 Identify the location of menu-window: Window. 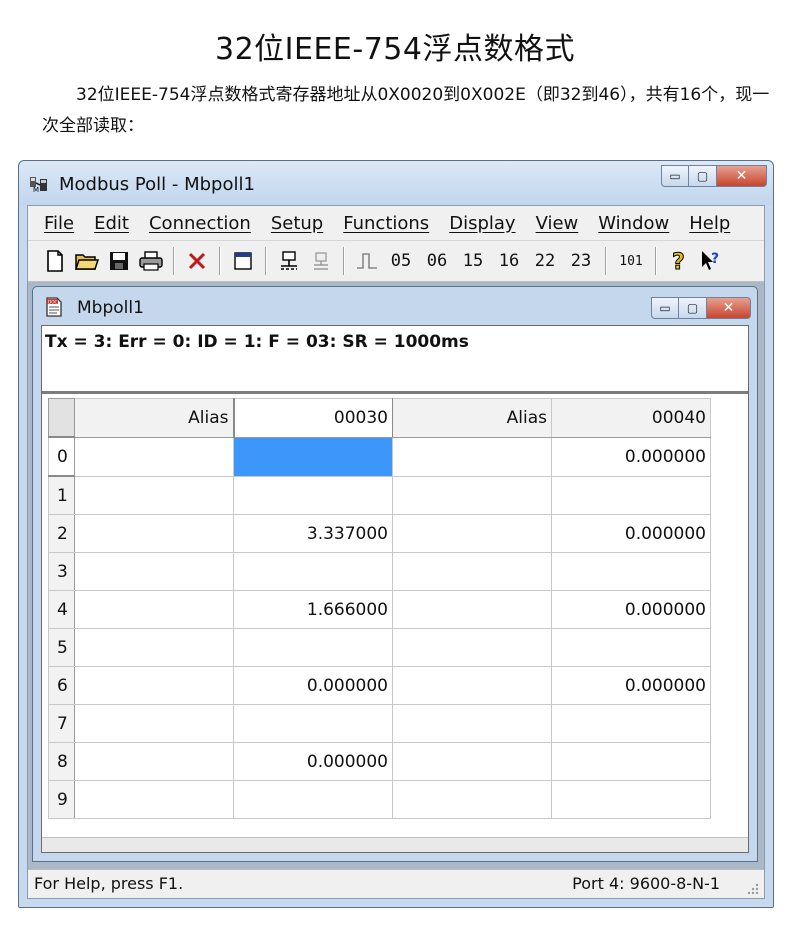
(633, 223).